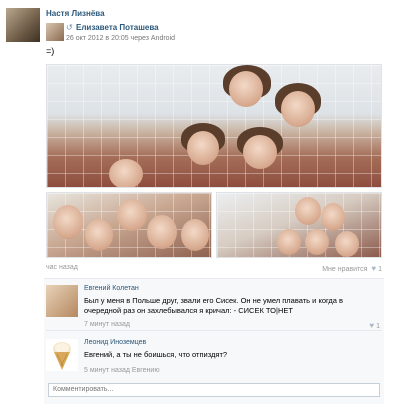 This screenshot has height=404, width=400. I want to click on like-button: Мне нравится ♥ 1, so click(352, 268).